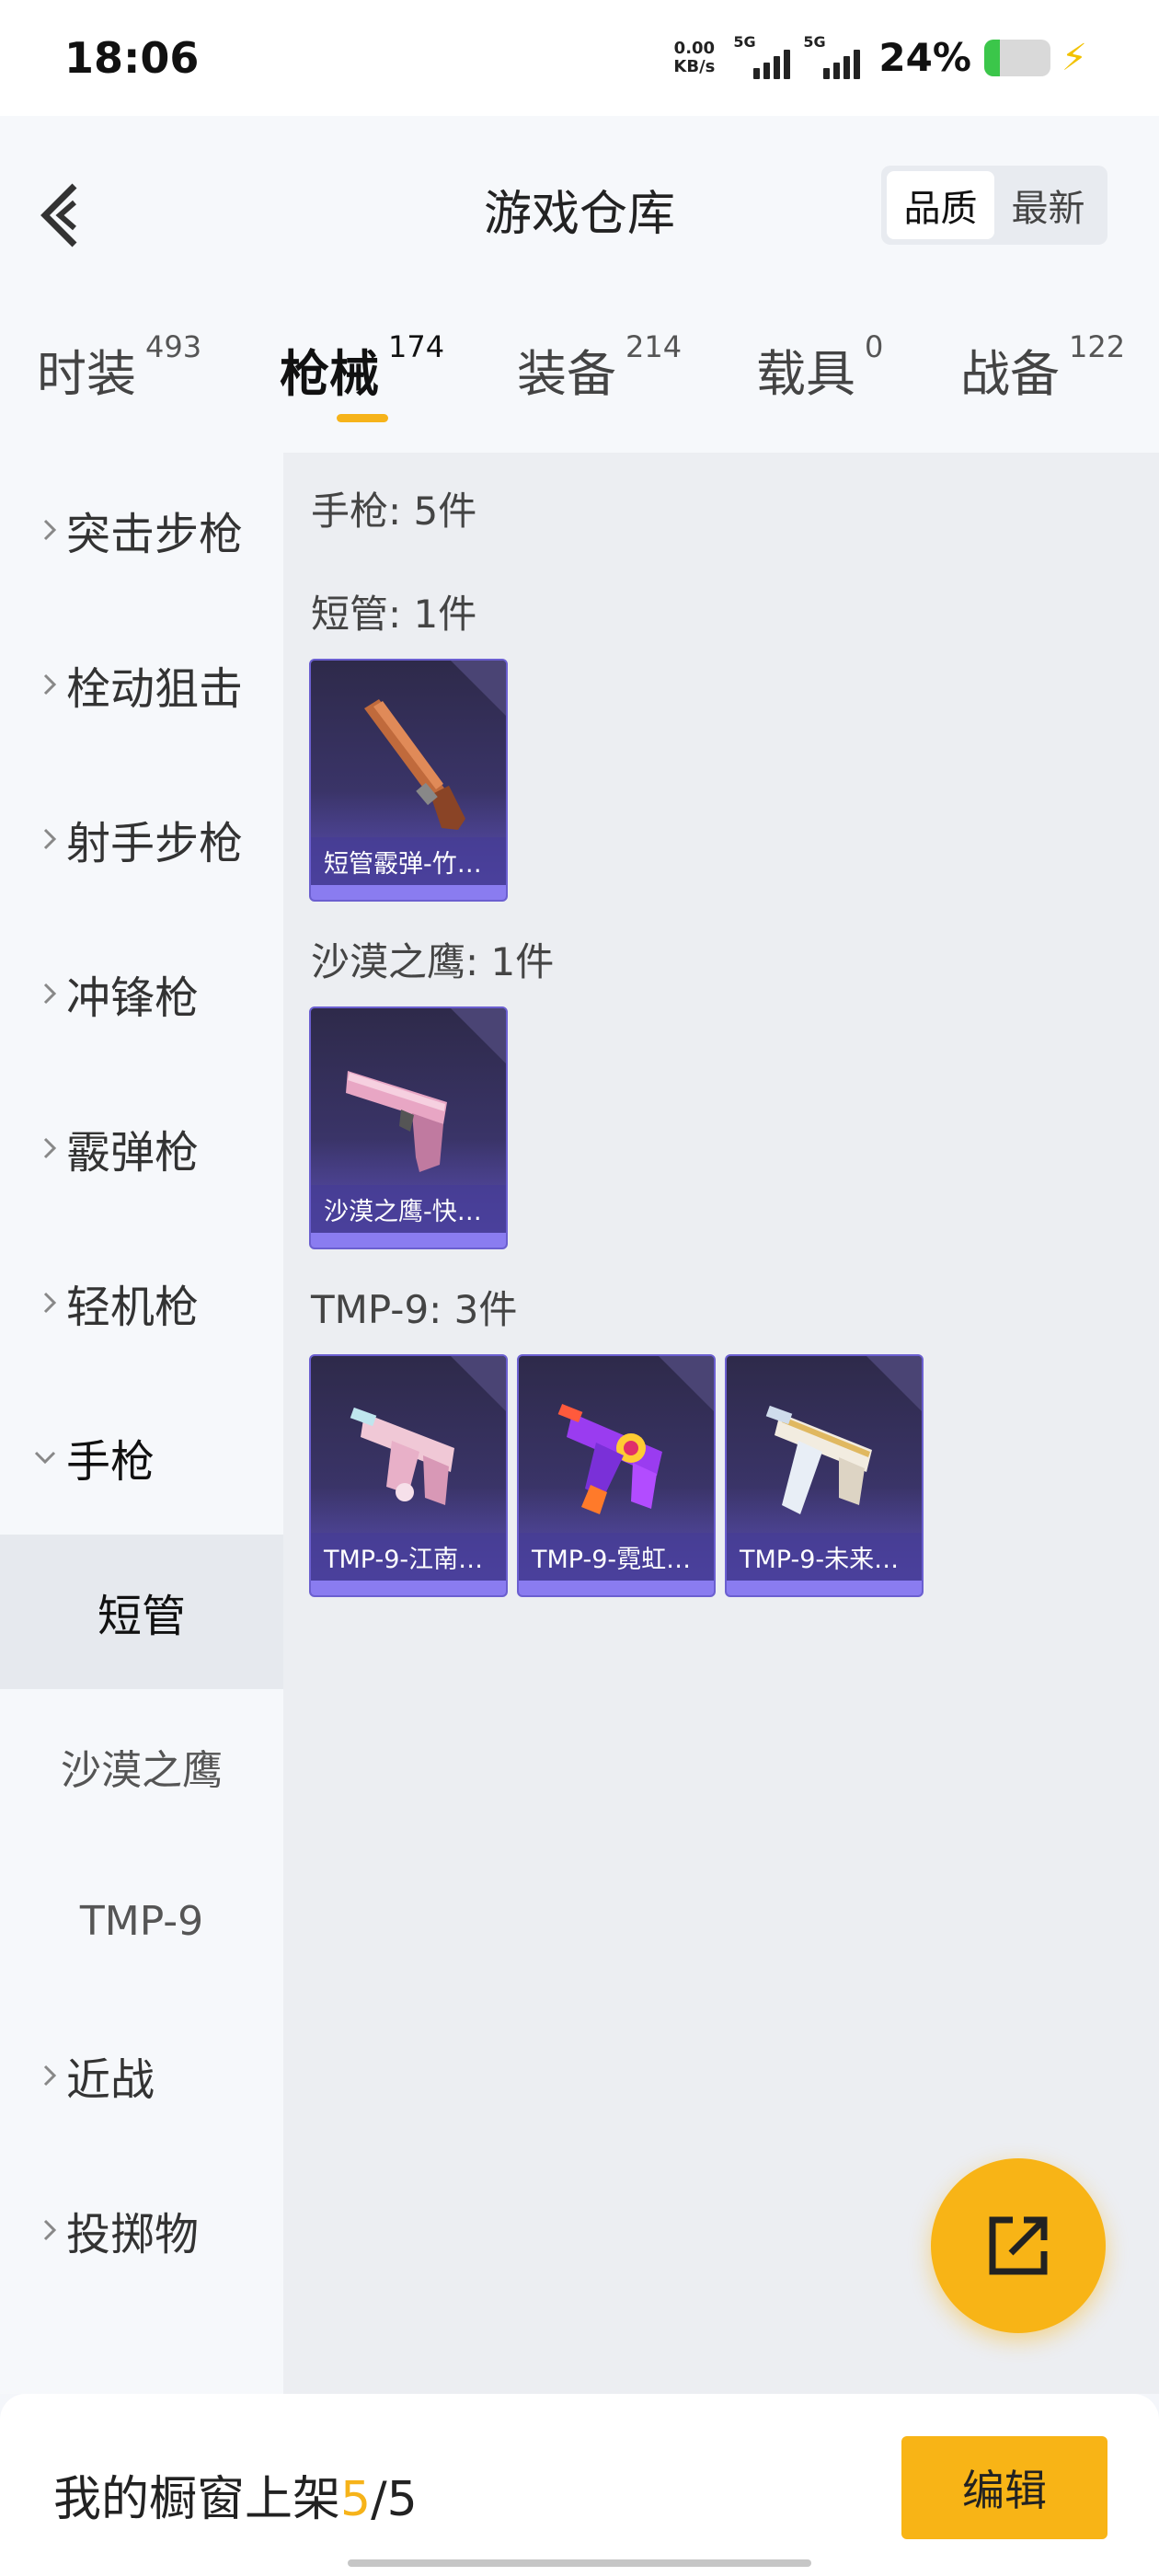  I want to click on sidebar-item-assault-rifle: 突击步枪, so click(141, 530).